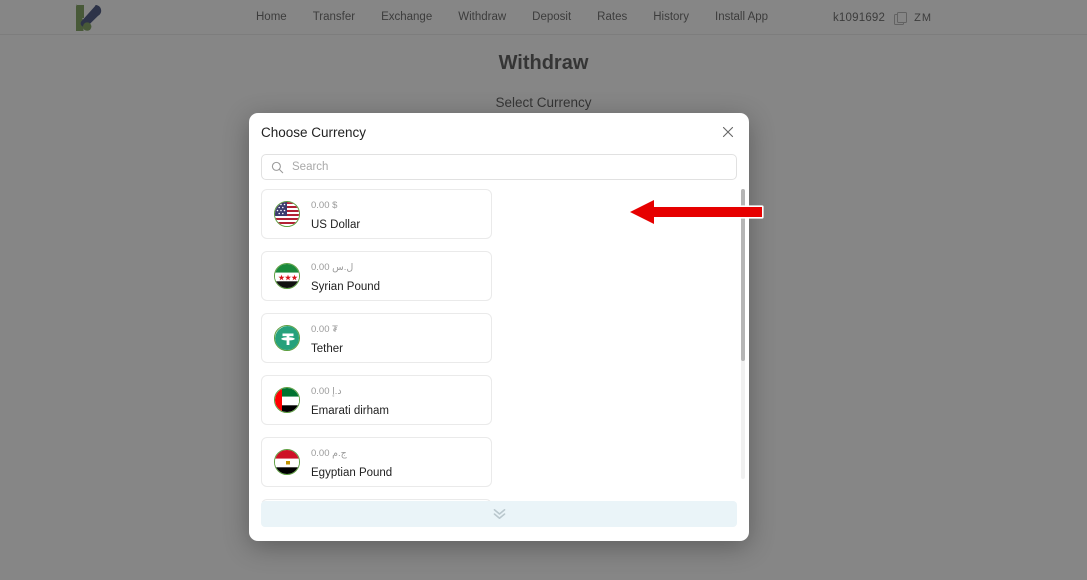  I want to click on chevron-double-down-icon, so click(499, 514).